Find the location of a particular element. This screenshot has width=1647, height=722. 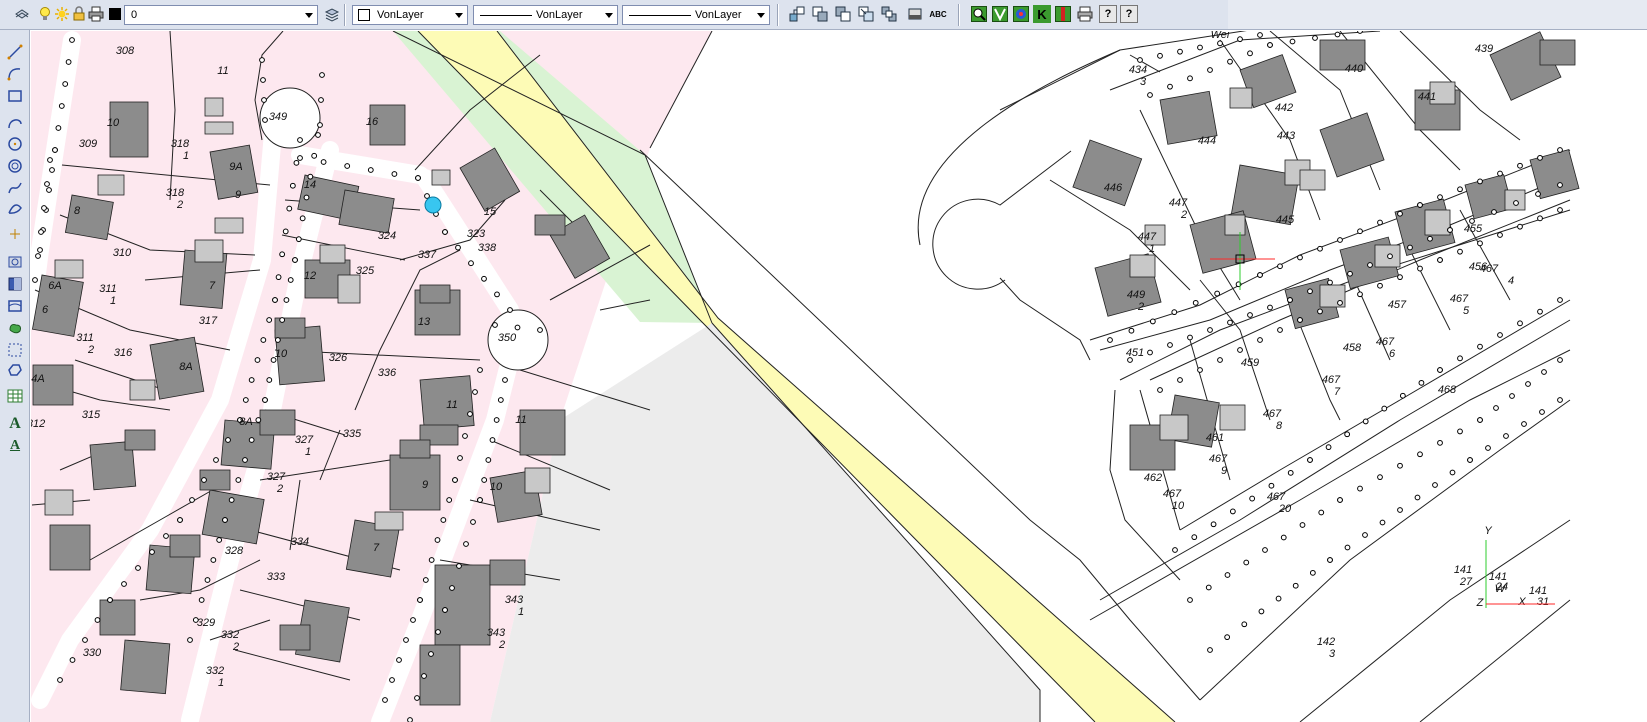

polyline-icon is located at coordinates (15, 188).